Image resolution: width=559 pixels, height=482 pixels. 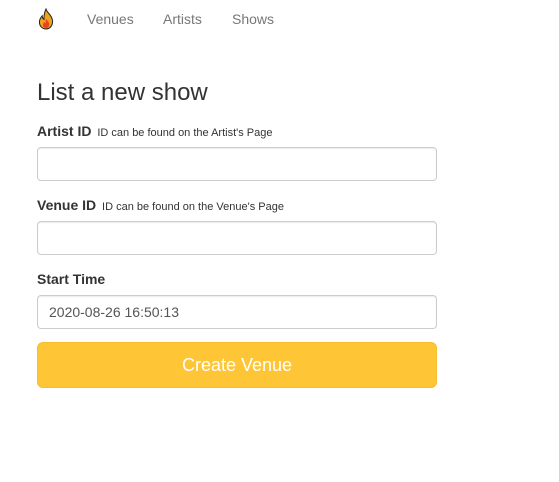 I want to click on artist-id-label: Artist ID, so click(x=64, y=131).